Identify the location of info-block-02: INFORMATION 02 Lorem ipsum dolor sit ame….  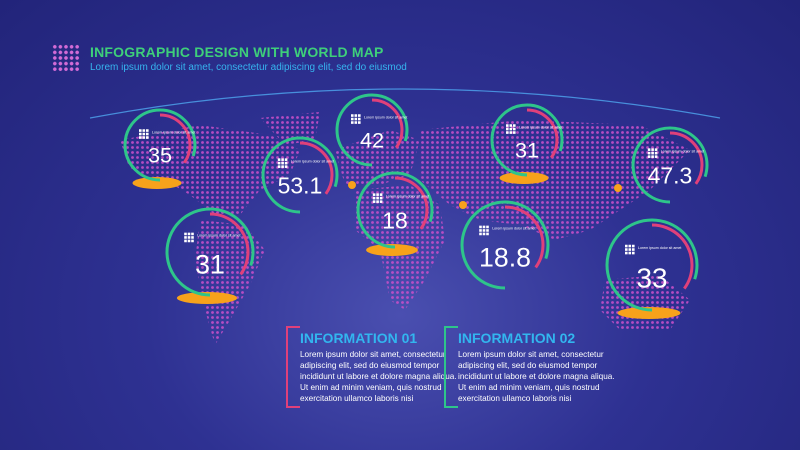
(529, 367).